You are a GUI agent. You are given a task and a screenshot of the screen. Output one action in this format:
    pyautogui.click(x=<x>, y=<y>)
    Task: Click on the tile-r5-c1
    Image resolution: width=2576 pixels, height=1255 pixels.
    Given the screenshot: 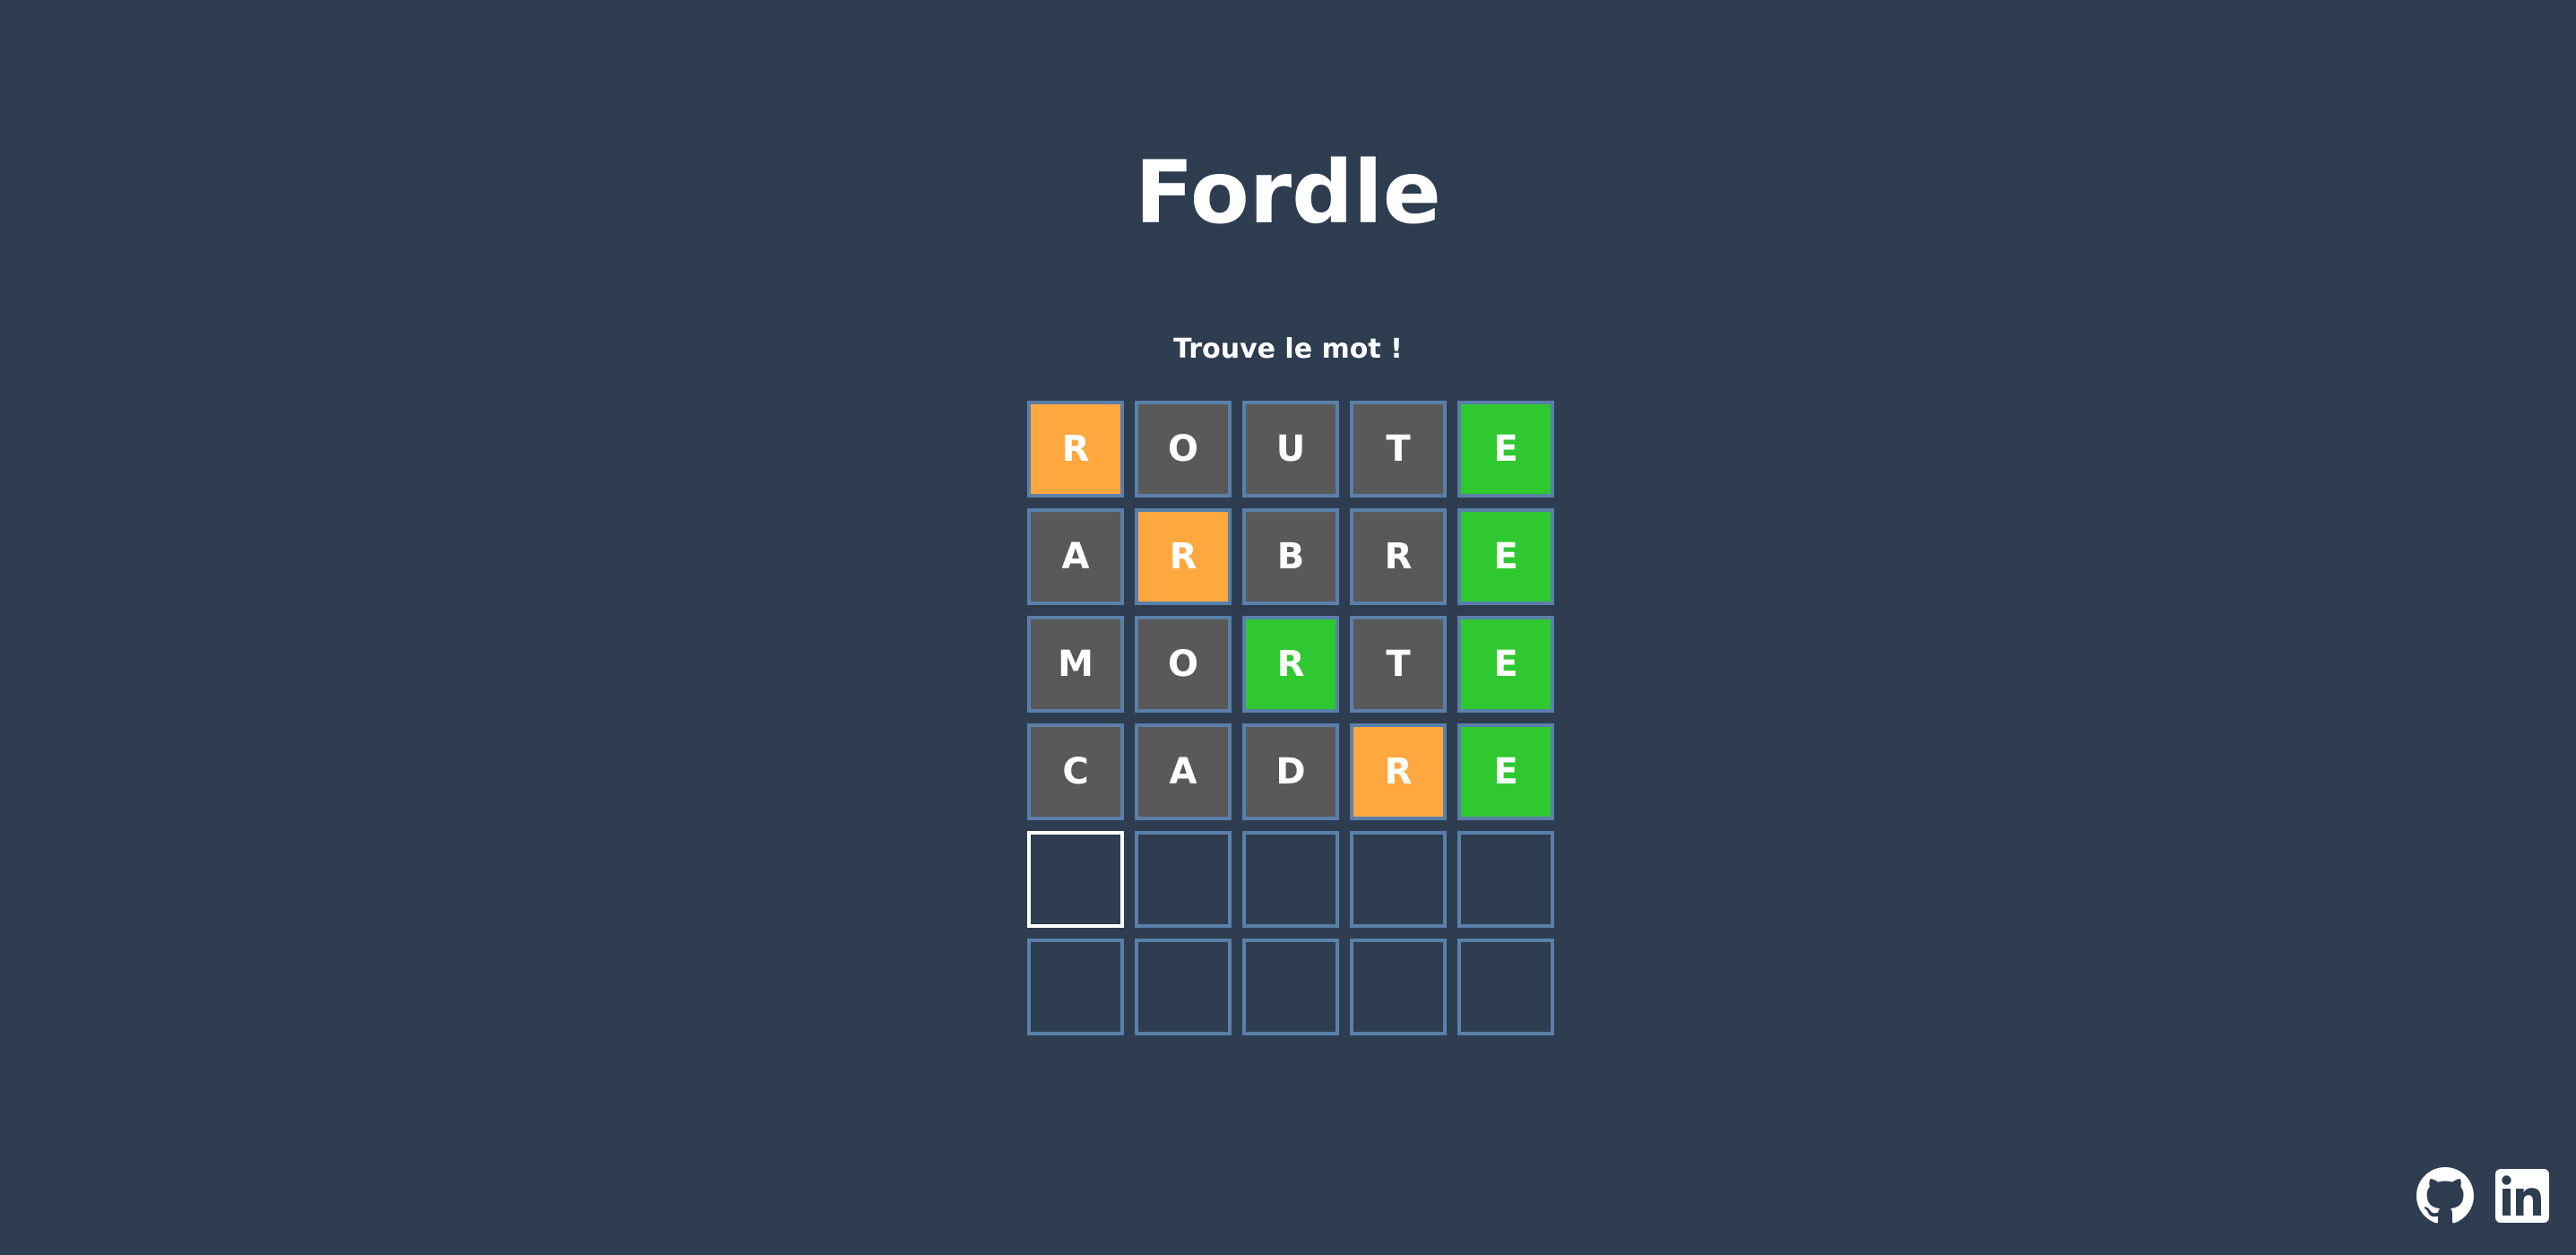 What is the action you would take?
    pyautogui.click(x=1075, y=879)
    